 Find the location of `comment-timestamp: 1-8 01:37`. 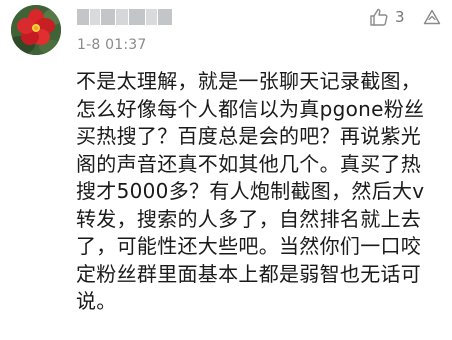

comment-timestamp: 1-8 01:37 is located at coordinates (112, 45).